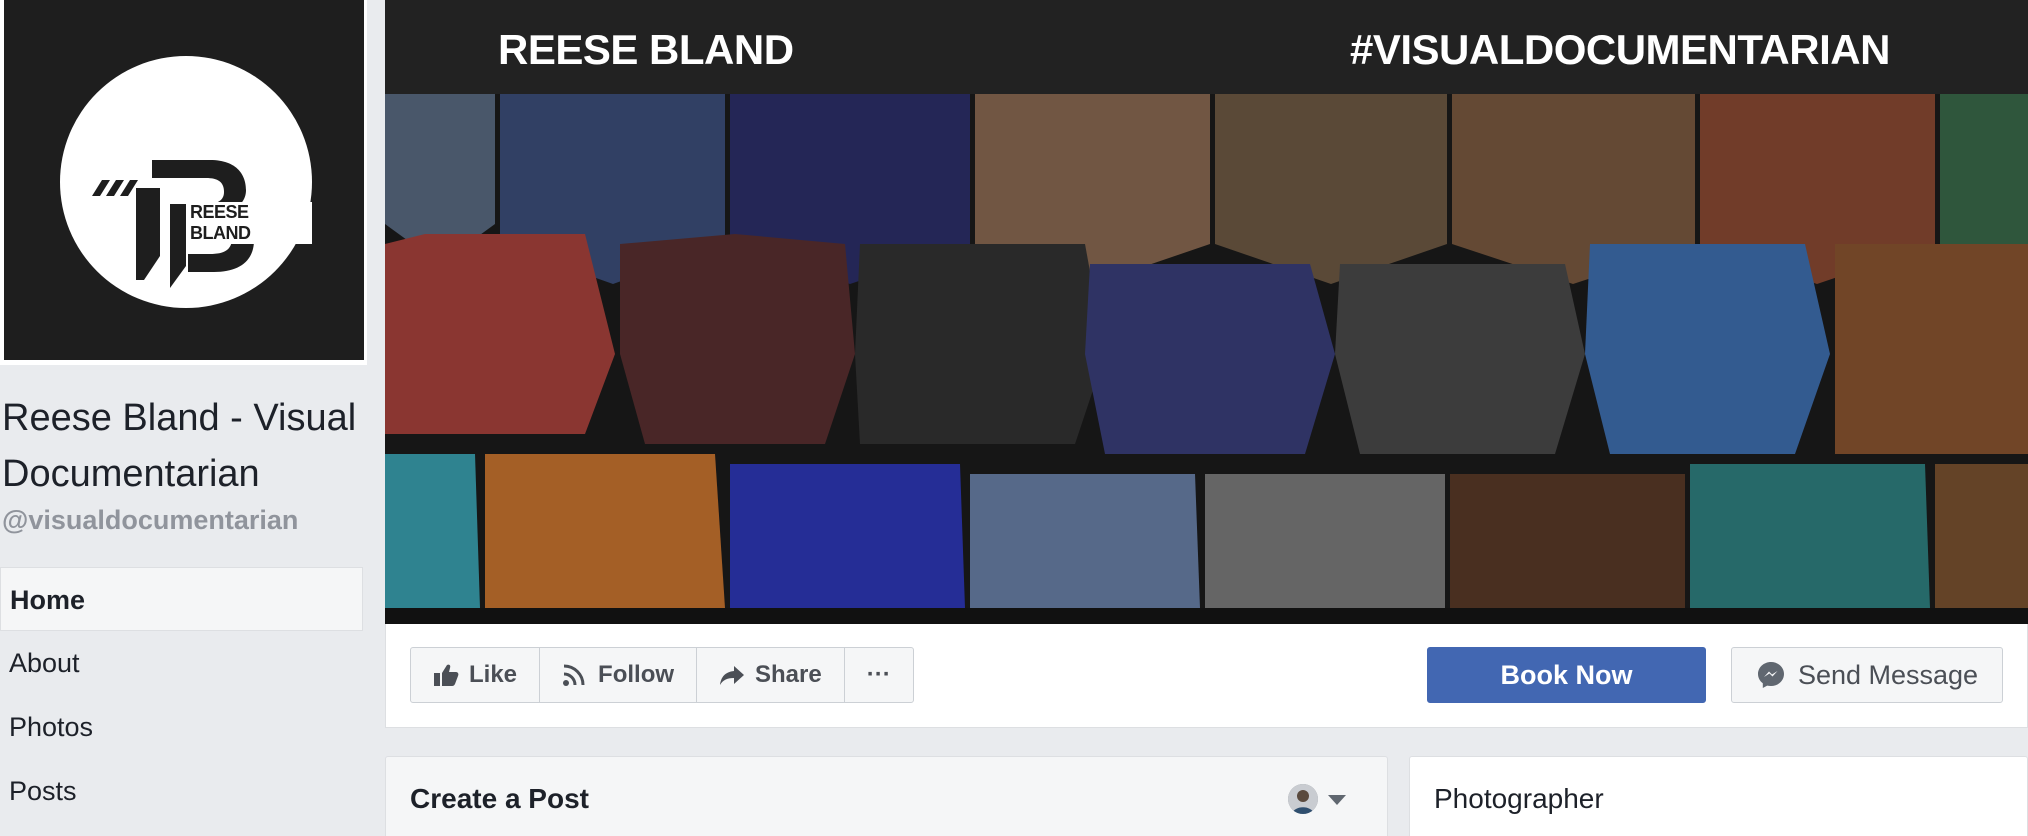 The image size is (2028, 836). What do you see at coordinates (250, 223) in the screenshot?
I see `logo-text: REESE BLAND` at bounding box center [250, 223].